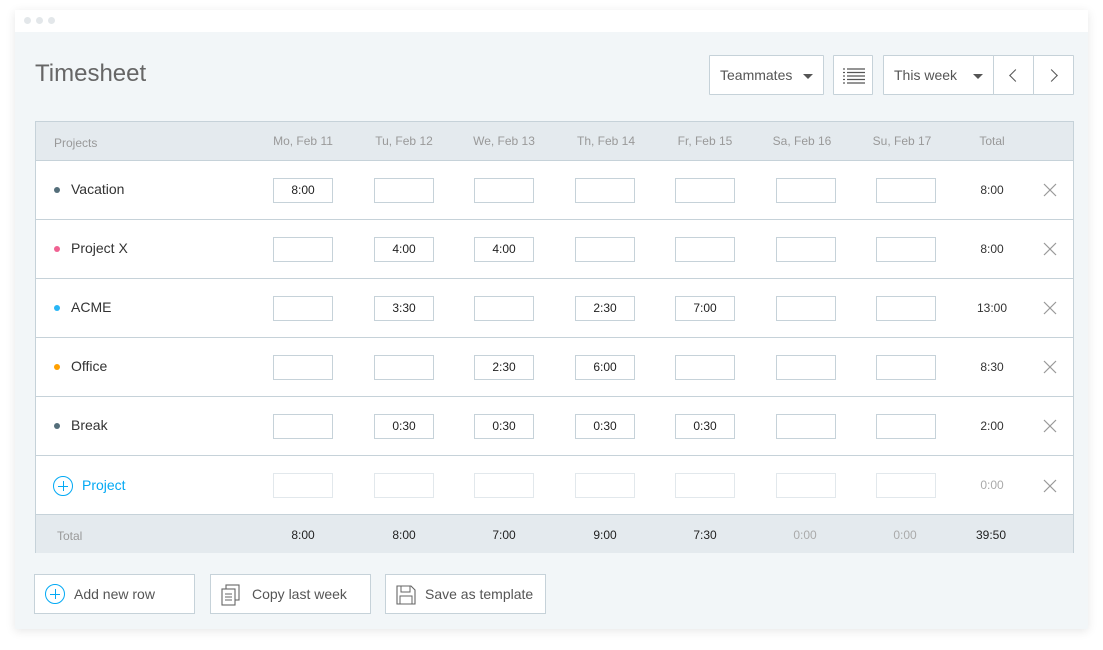 The width and height of the screenshot is (1103, 650). Describe the element at coordinates (756, 75) in the screenshot. I see `teammates-label: Teammates` at that location.